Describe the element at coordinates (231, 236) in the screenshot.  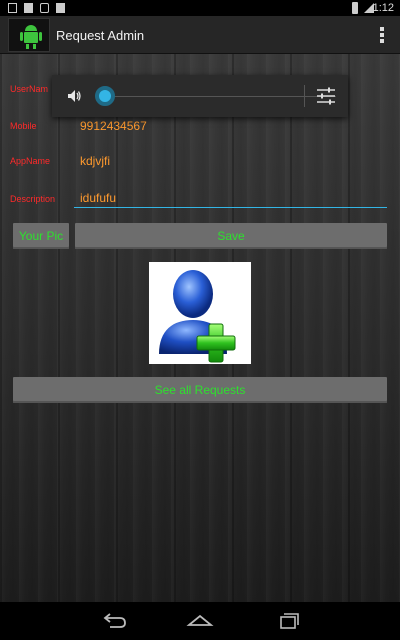
I see `save-button: Save` at that location.